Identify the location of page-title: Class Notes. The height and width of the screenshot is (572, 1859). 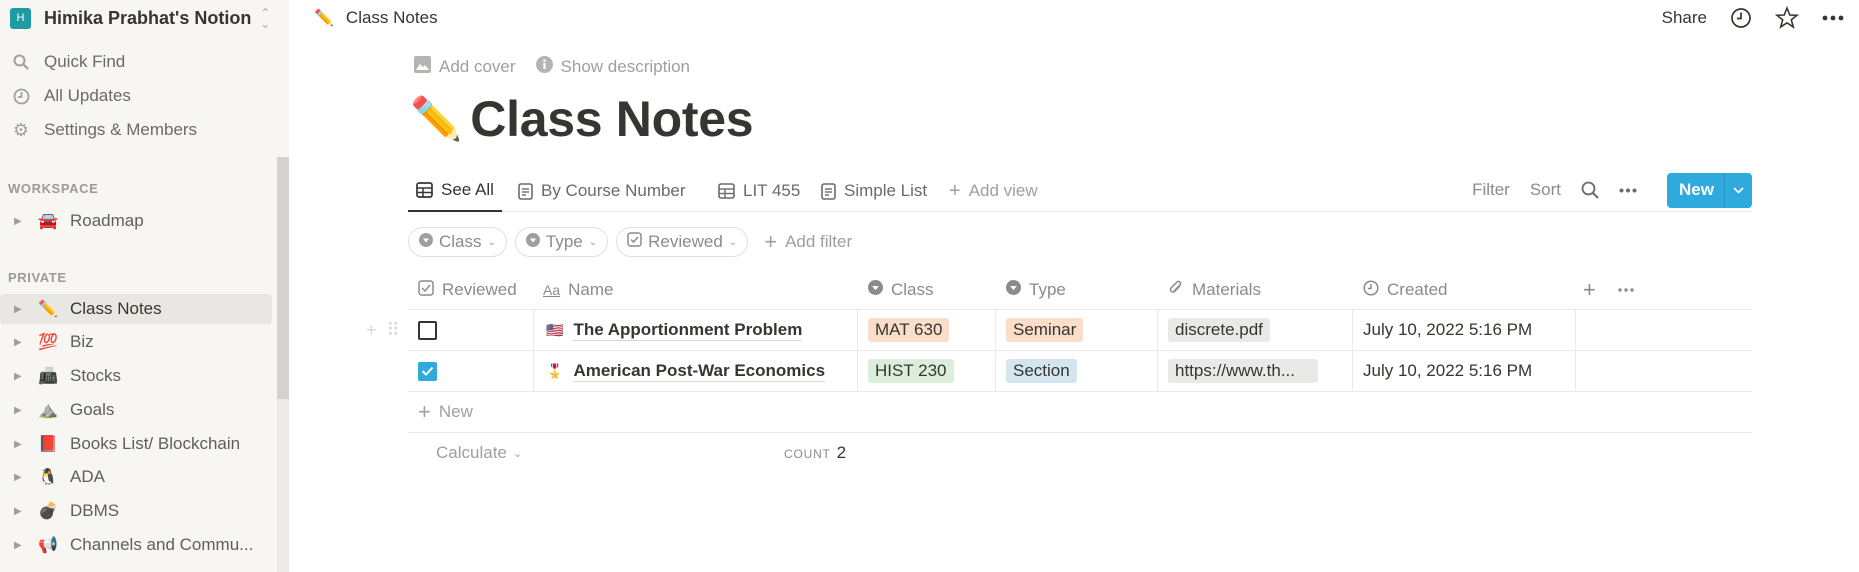
(611, 119).